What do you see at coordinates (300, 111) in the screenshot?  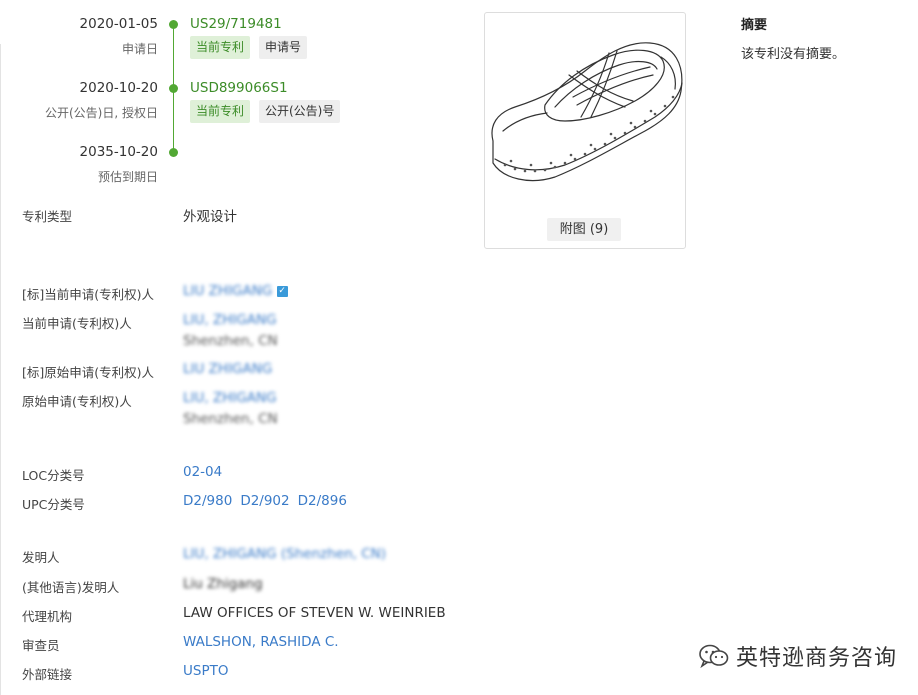 I see `publication-number-tag: 公开(公告)号` at bounding box center [300, 111].